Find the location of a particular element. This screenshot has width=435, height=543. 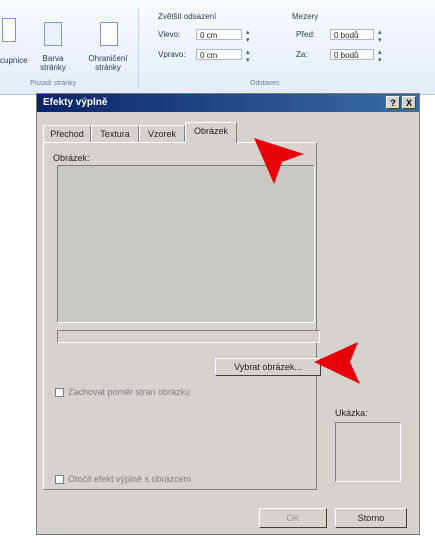

ribbon-group-footer-left: Pozadí stránky is located at coordinates (53, 83).